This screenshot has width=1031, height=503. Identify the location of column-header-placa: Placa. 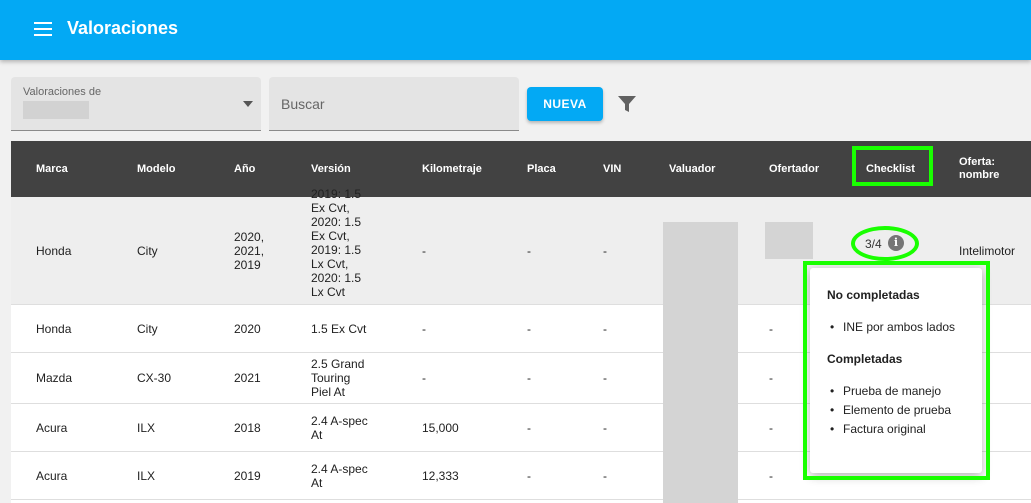
(557, 169).